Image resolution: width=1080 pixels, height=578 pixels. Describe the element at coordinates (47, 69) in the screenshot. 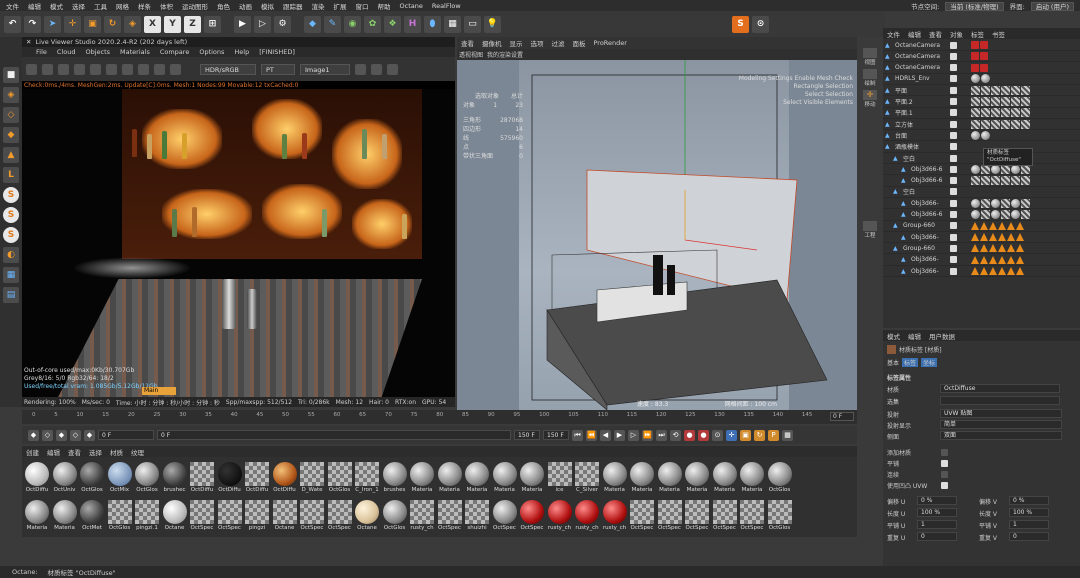

I see `restart-render-icon` at that location.